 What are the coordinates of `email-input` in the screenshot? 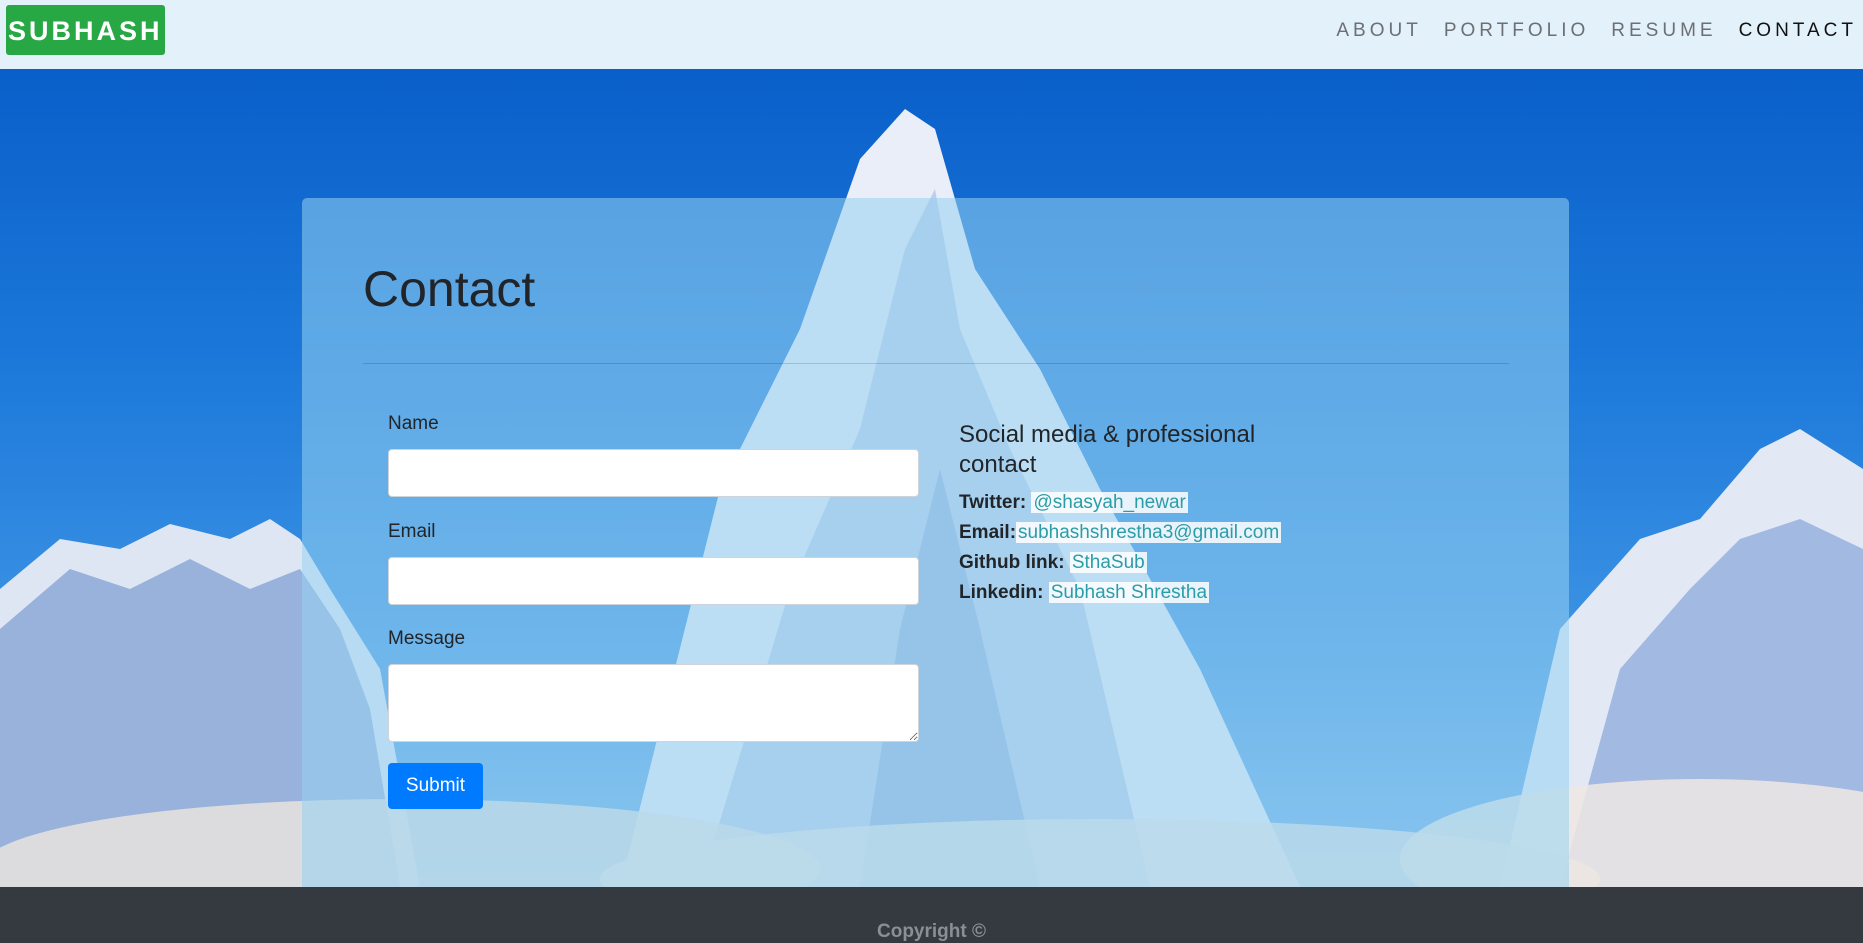 It's located at (653, 581).